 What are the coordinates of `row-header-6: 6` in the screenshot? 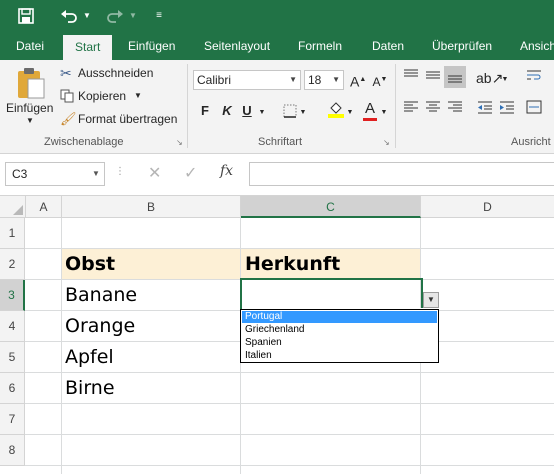 It's located at (12, 388).